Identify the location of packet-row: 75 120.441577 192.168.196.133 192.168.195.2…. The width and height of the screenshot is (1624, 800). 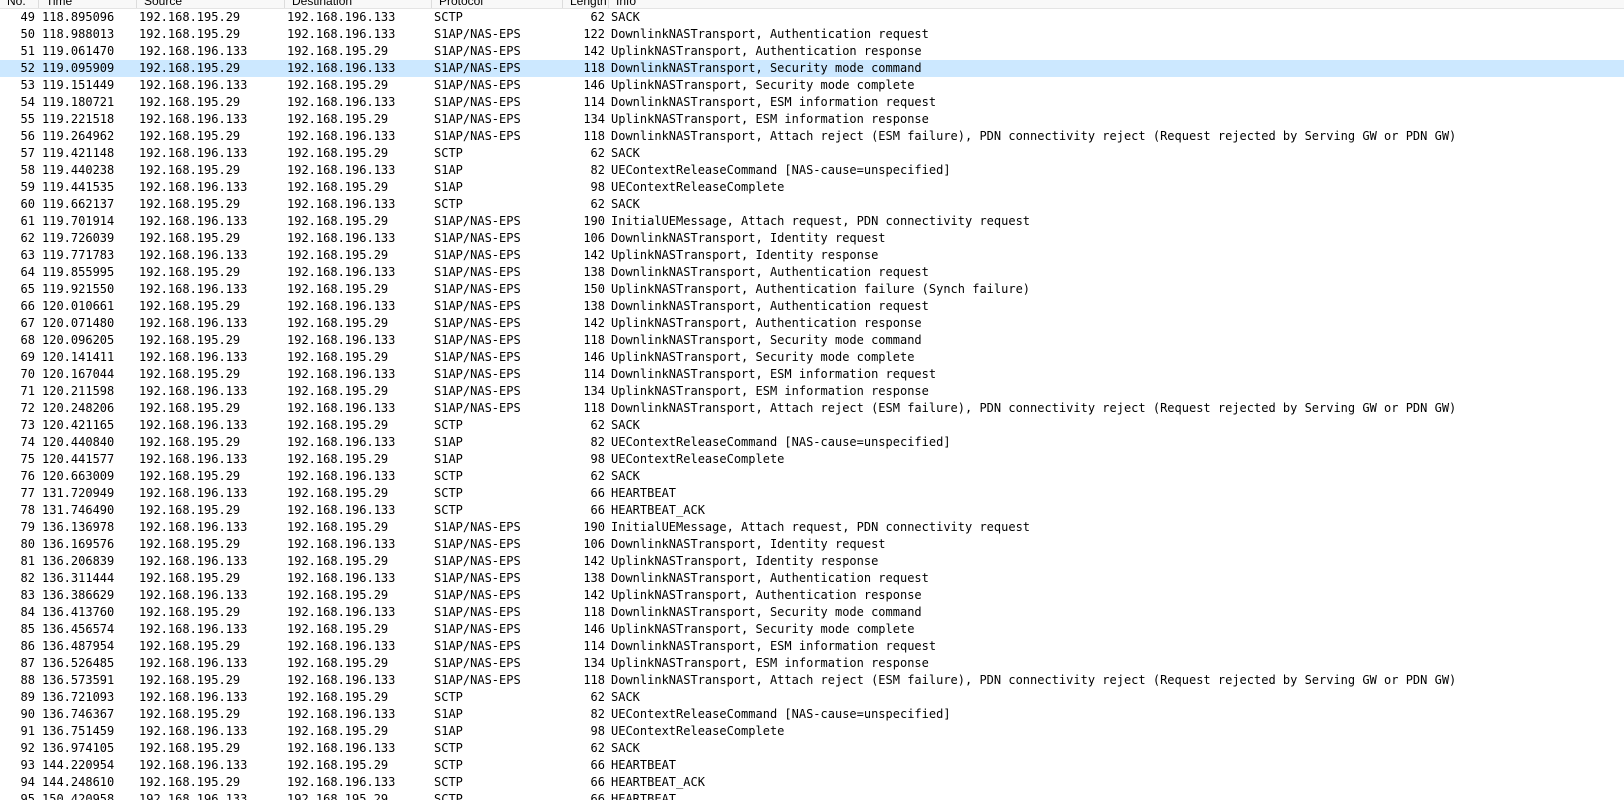
(812, 459).